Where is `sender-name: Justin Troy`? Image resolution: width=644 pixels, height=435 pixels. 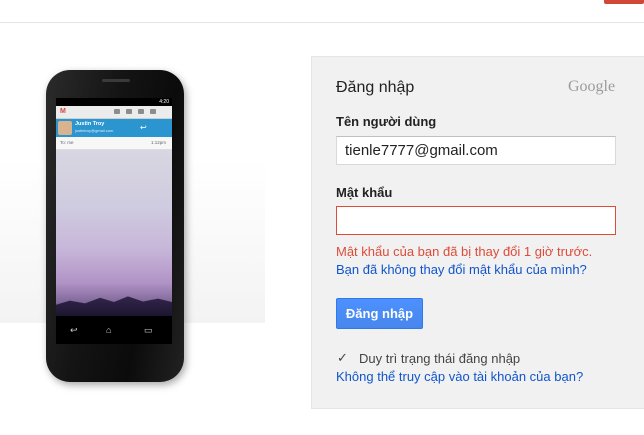
sender-name: Justin Troy is located at coordinates (90, 124).